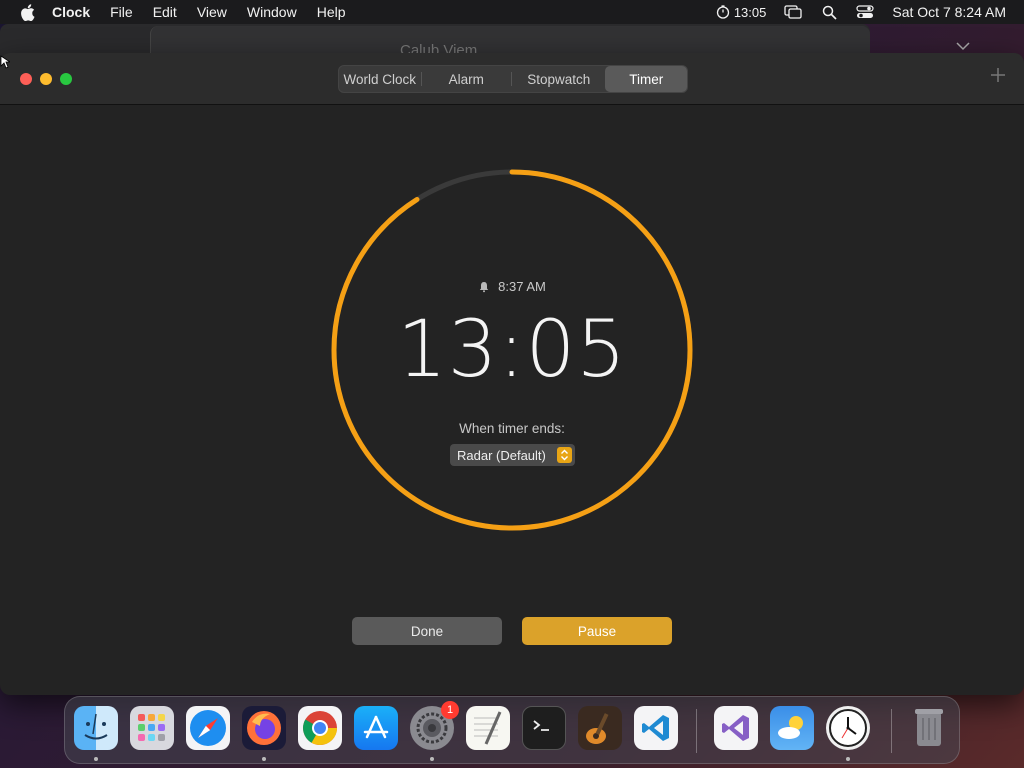 This screenshot has height=768, width=1024. What do you see at coordinates (998, 75) in the screenshot?
I see `add-icon` at bounding box center [998, 75].